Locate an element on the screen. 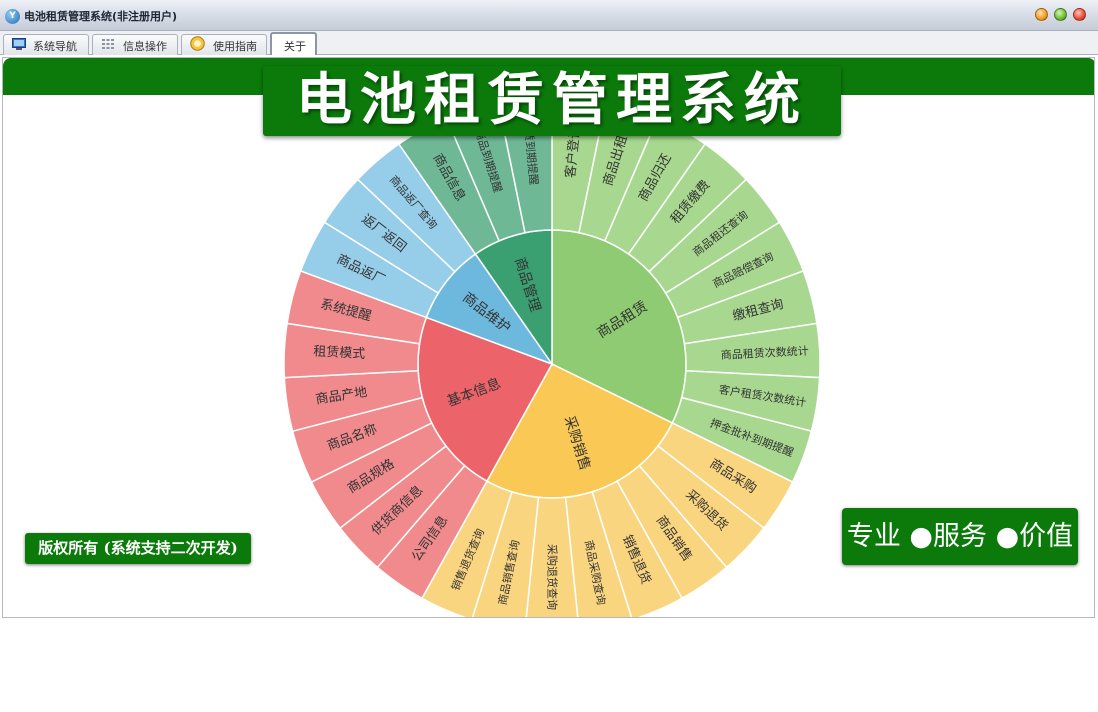 The height and width of the screenshot is (712, 1098). copyright-notice: 版权所有 (系统支持二次开发) is located at coordinates (138, 548).